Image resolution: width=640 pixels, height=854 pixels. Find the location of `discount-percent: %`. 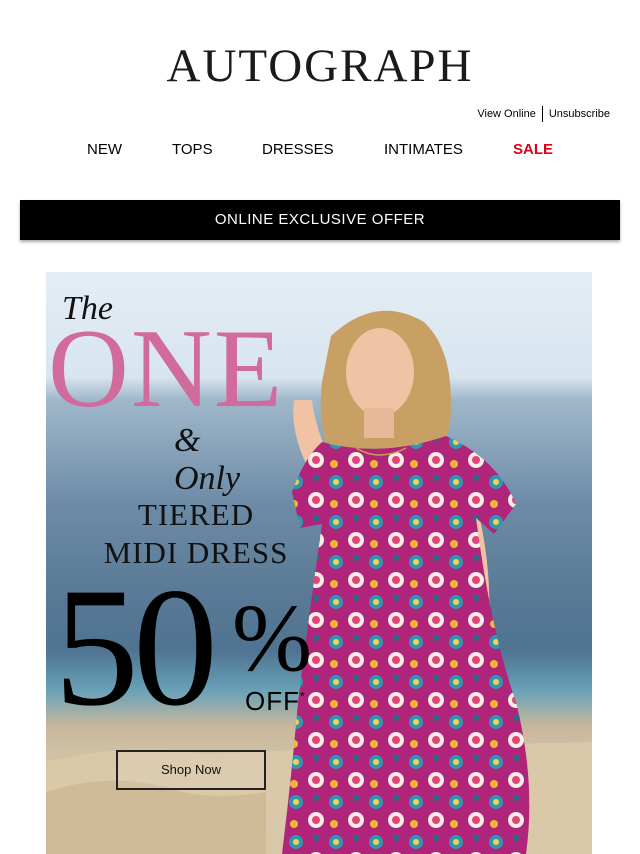

discount-percent: % is located at coordinates (272, 637).